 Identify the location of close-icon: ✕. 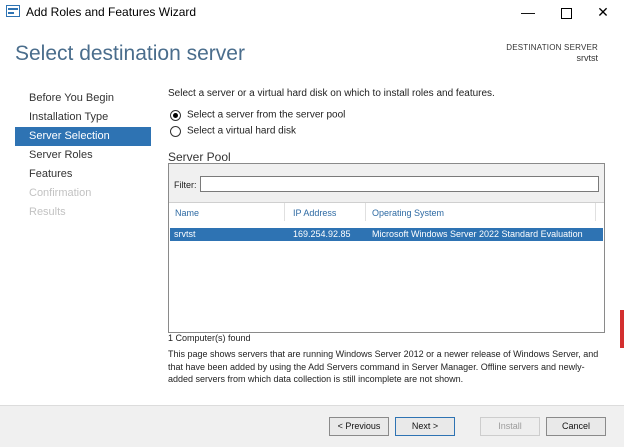
(603, 12).